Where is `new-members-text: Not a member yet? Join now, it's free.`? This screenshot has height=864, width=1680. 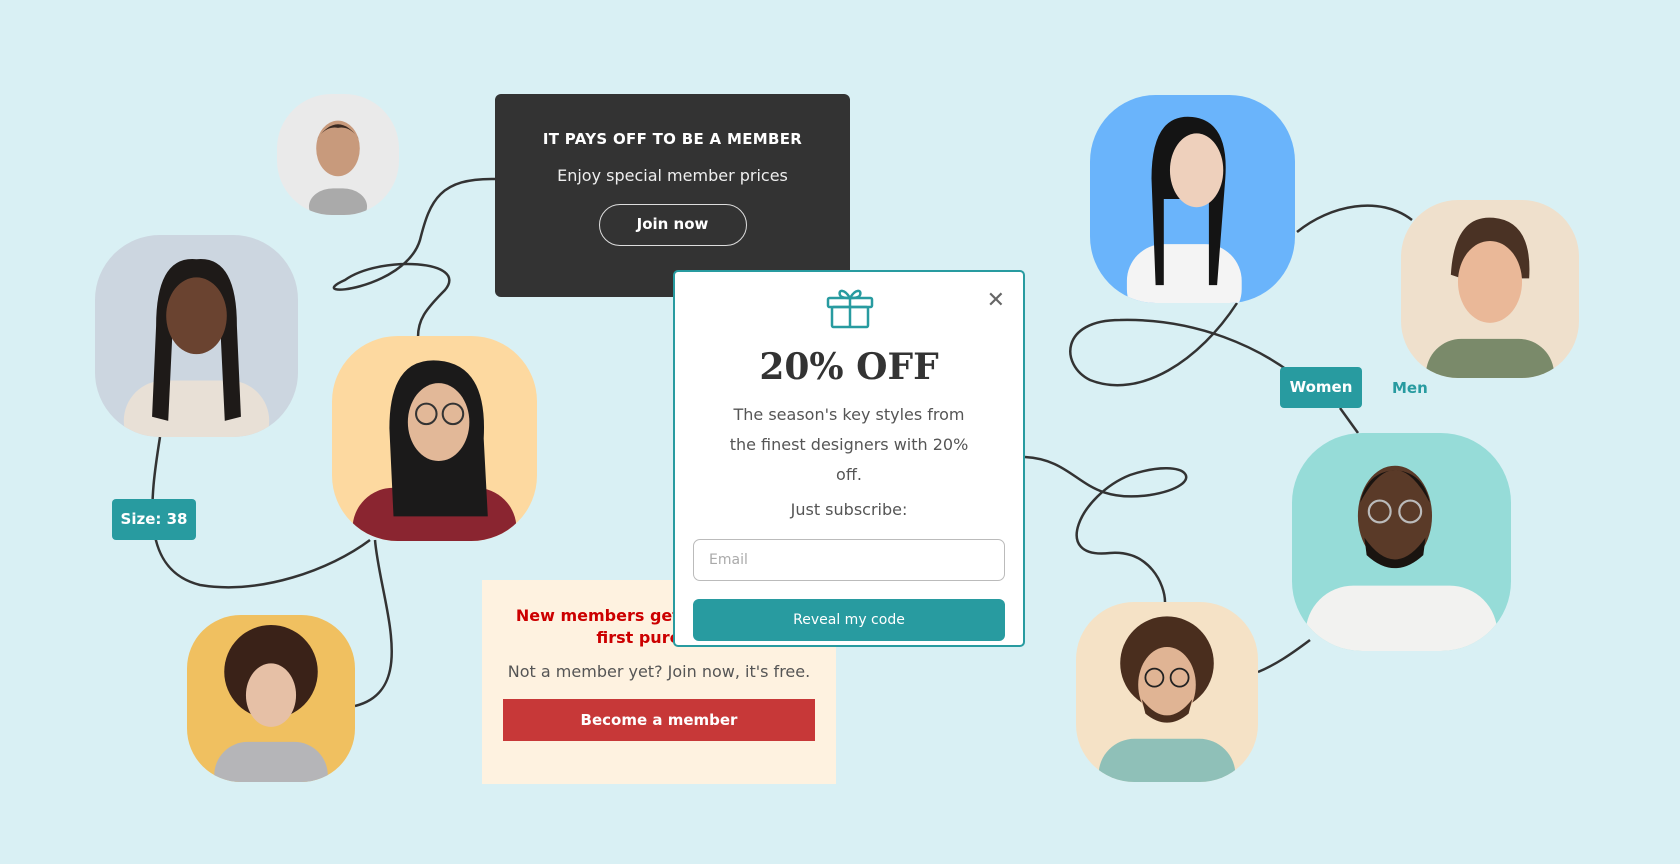
new-members-text: Not a member yet? Join now, it's free. is located at coordinates (659, 671).